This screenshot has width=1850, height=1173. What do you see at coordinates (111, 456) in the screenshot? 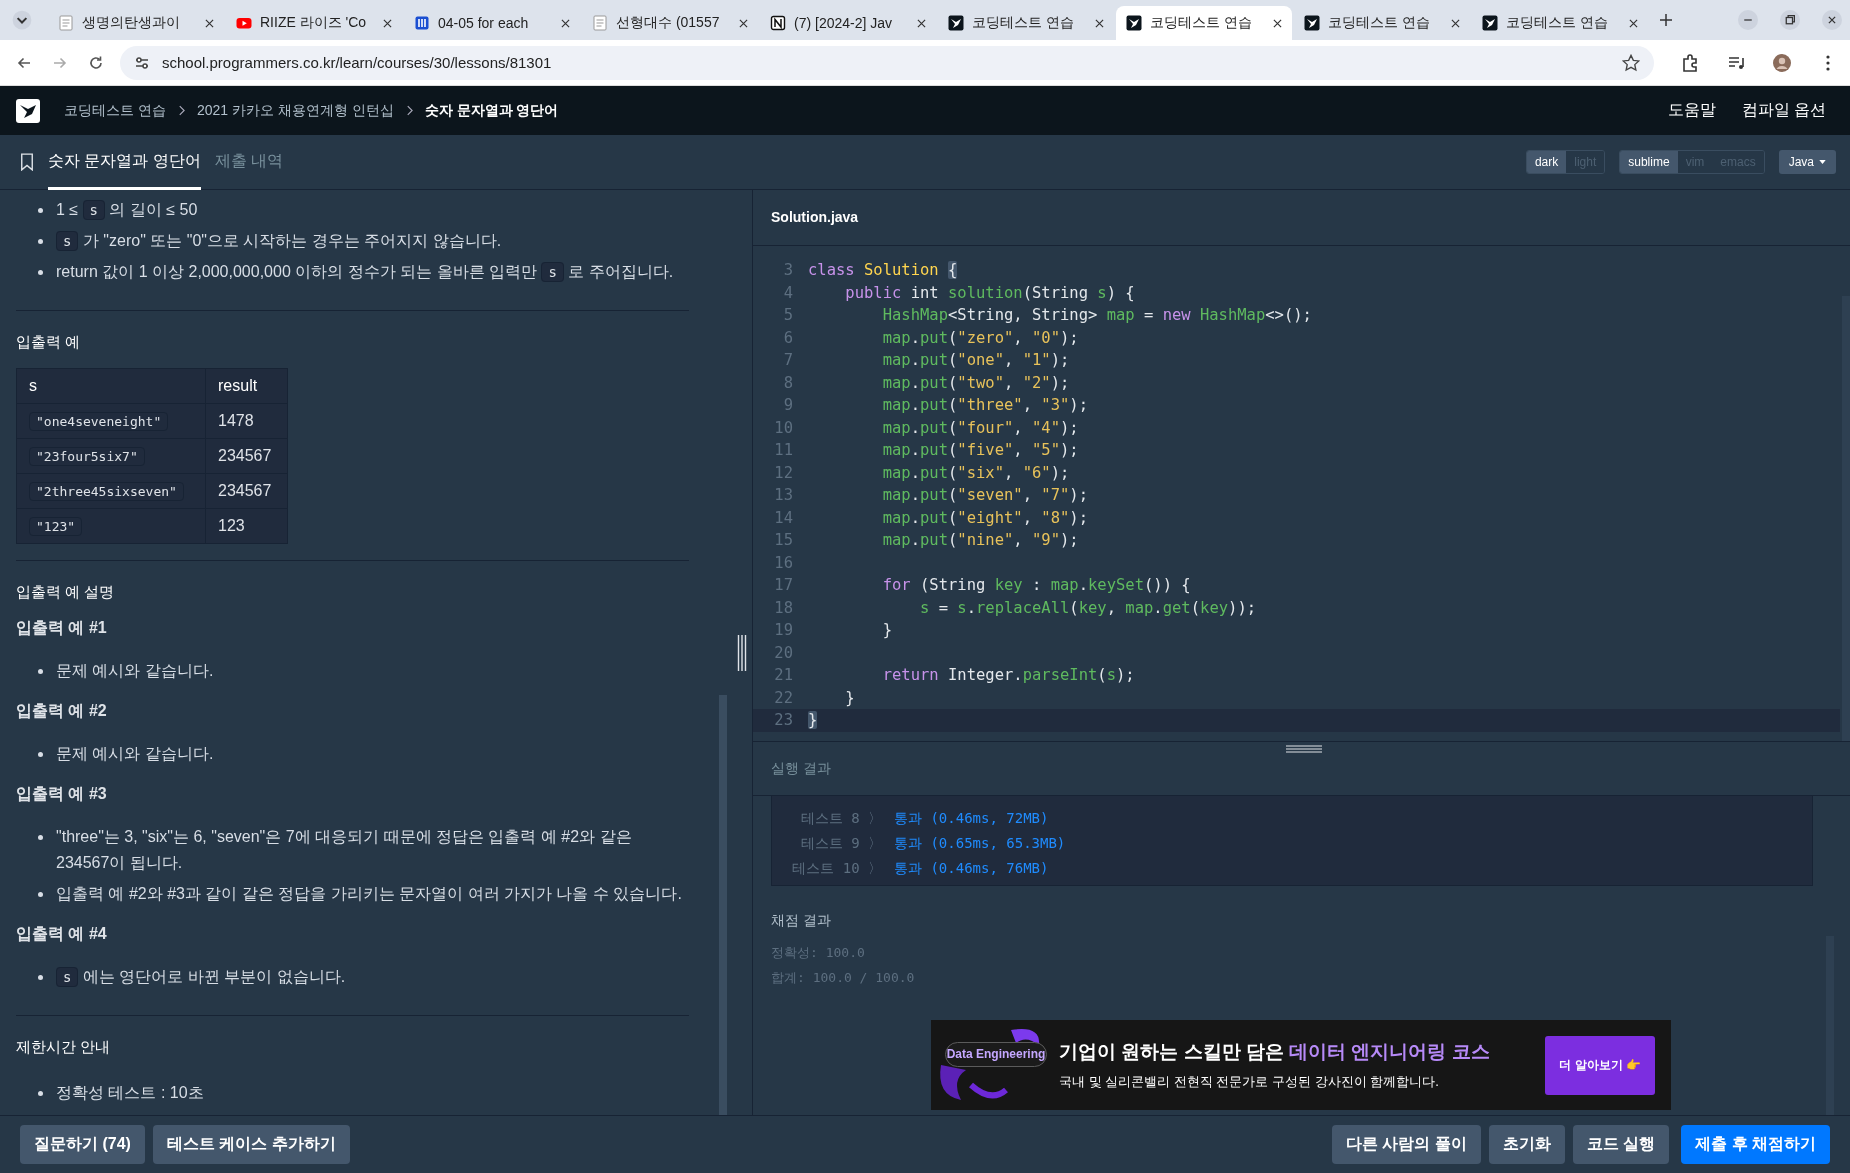
I see `table-cell: "23four5six7"` at bounding box center [111, 456].